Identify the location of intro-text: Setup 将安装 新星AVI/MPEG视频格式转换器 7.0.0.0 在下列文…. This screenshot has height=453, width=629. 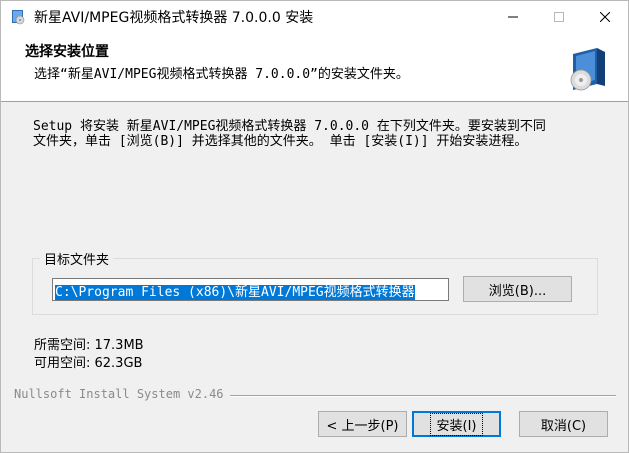
(318, 134).